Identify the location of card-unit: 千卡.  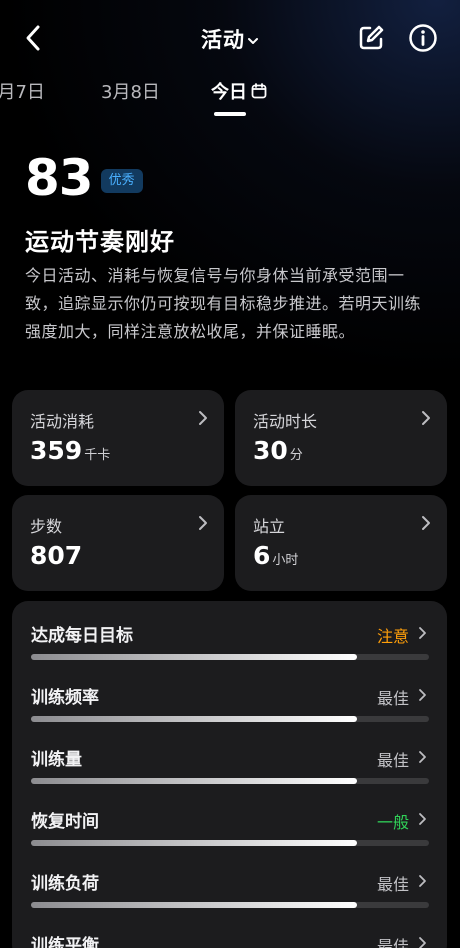
(97, 455).